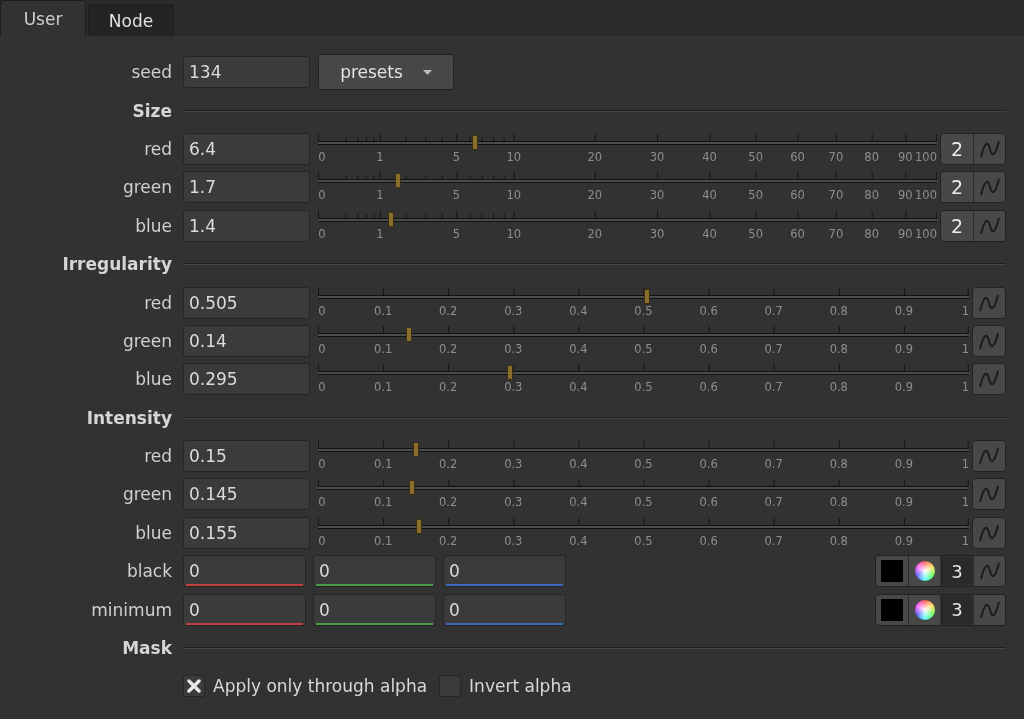 The width and height of the screenshot is (1024, 719). What do you see at coordinates (148, 571) in the screenshot?
I see `field-label: black` at bounding box center [148, 571].